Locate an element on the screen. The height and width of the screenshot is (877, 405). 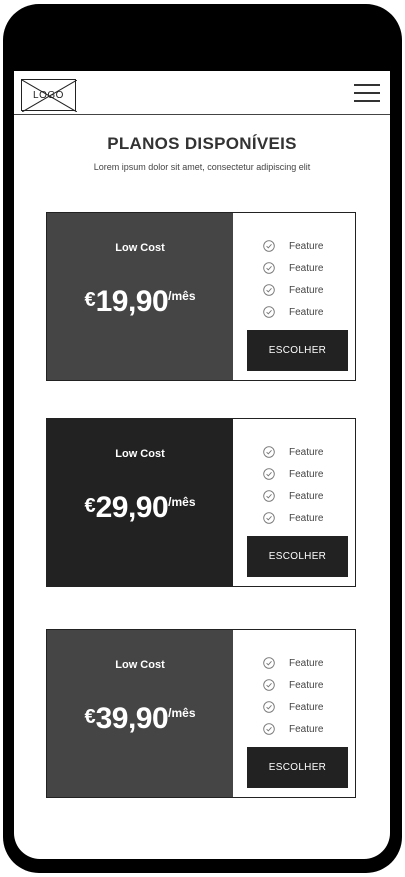
hamburger-menu-icon is located at coordinates (367, 94).